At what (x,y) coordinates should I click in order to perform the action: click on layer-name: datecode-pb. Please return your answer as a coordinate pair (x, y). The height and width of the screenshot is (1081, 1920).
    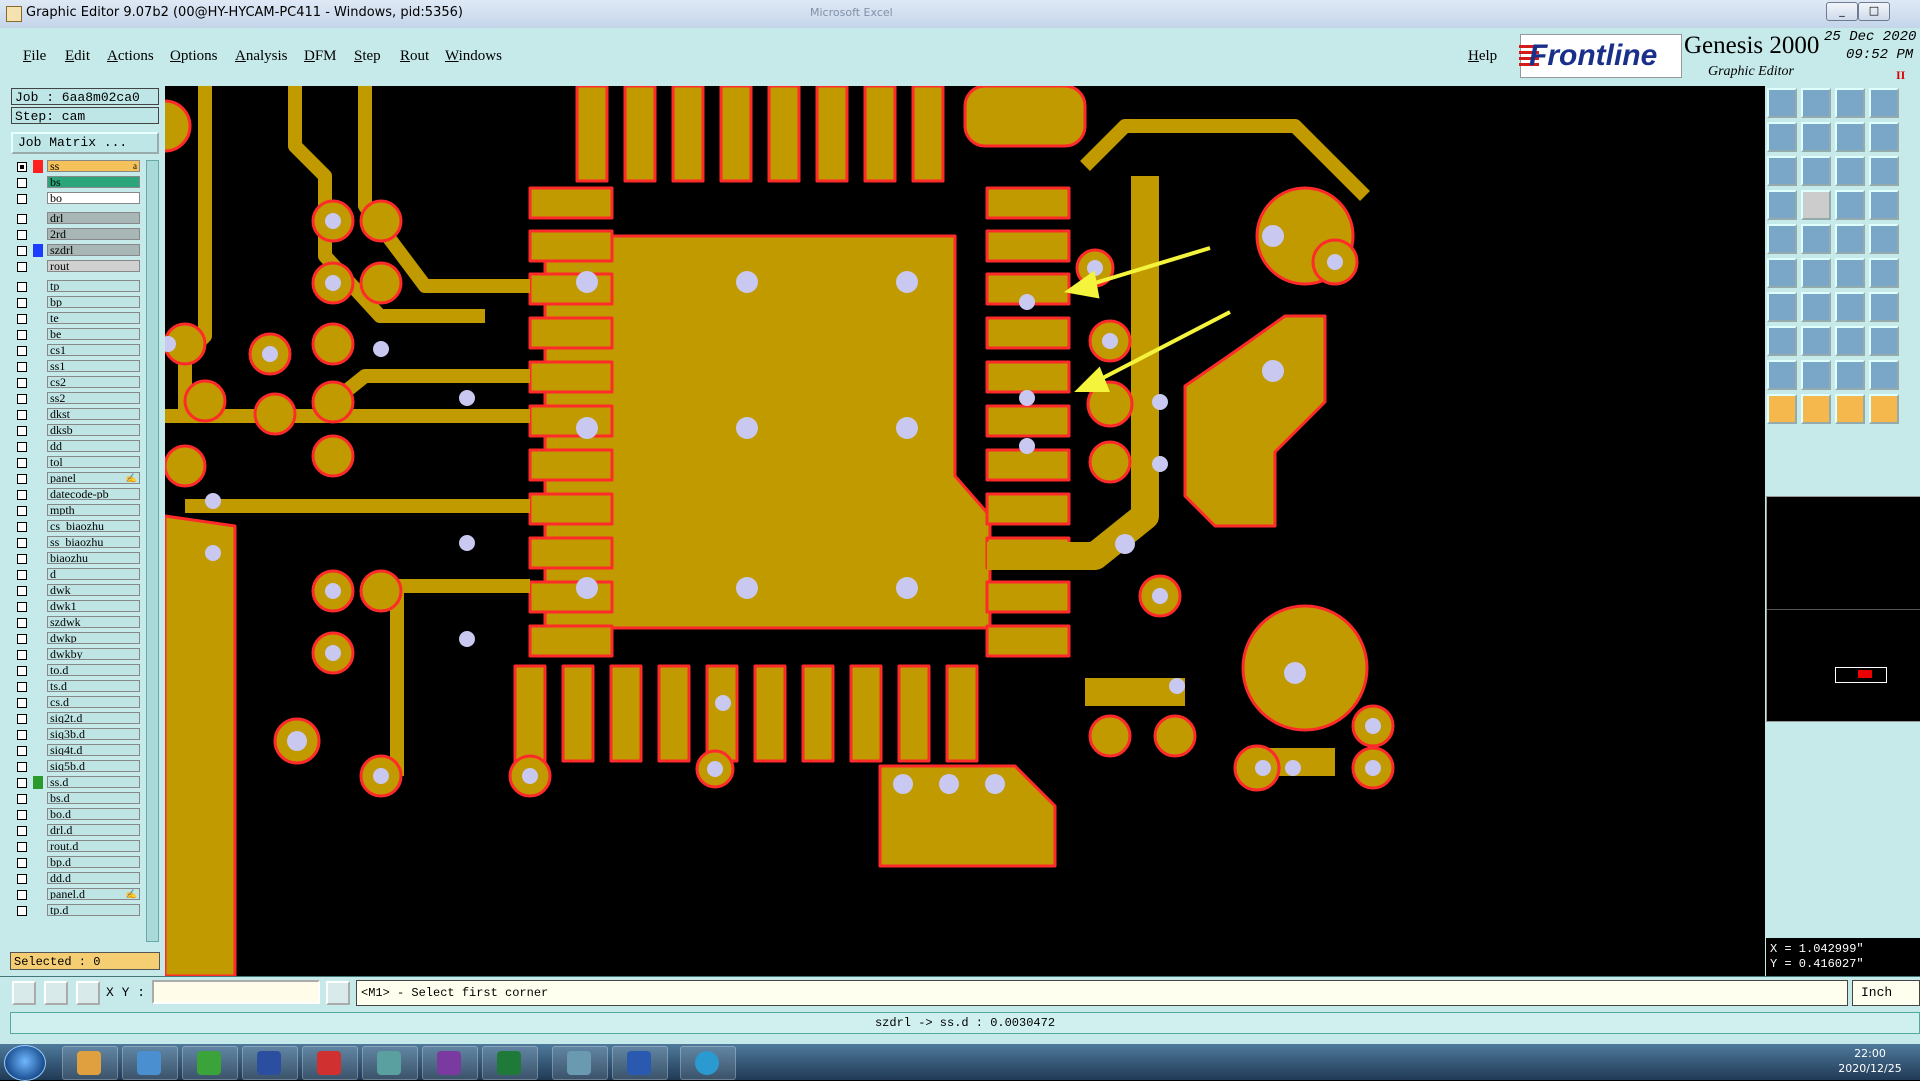
    Looking at the image, I should click on (93, 494).